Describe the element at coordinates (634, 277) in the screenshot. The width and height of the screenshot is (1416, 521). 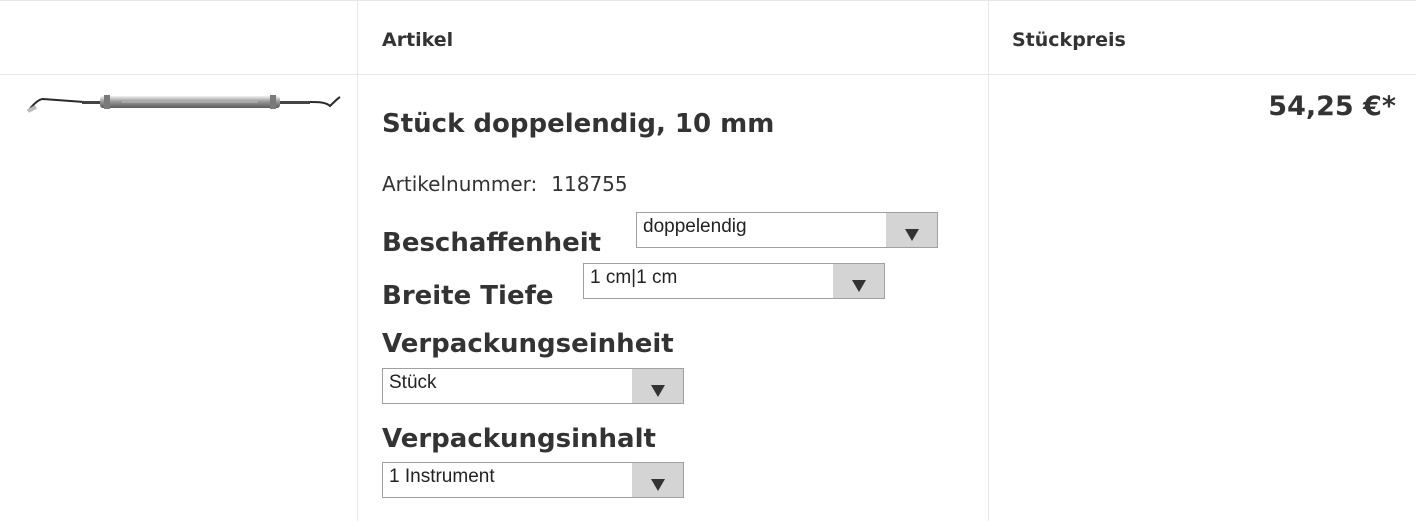
I see `select-value: 1 cm|1 cm` at that location.